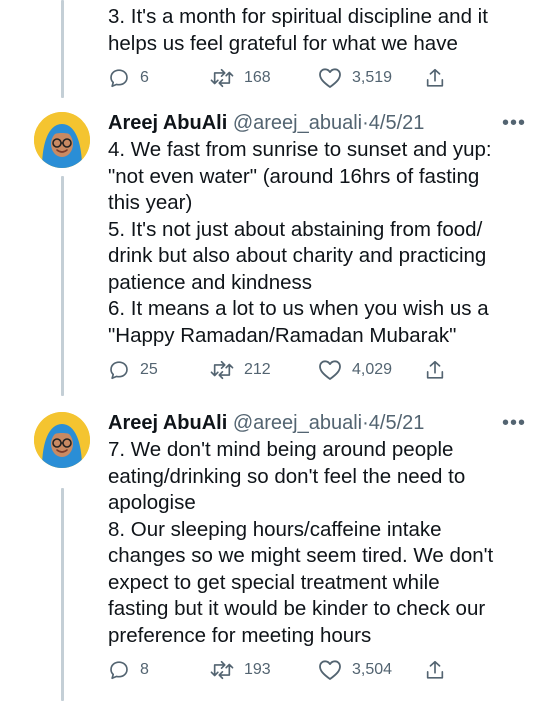 The width and height of the screenshot is (540, 701). What do you see at coordinates (240, 370) in the screenshot?
I see `retweet-button: 212` at bounding box center [240, 370].